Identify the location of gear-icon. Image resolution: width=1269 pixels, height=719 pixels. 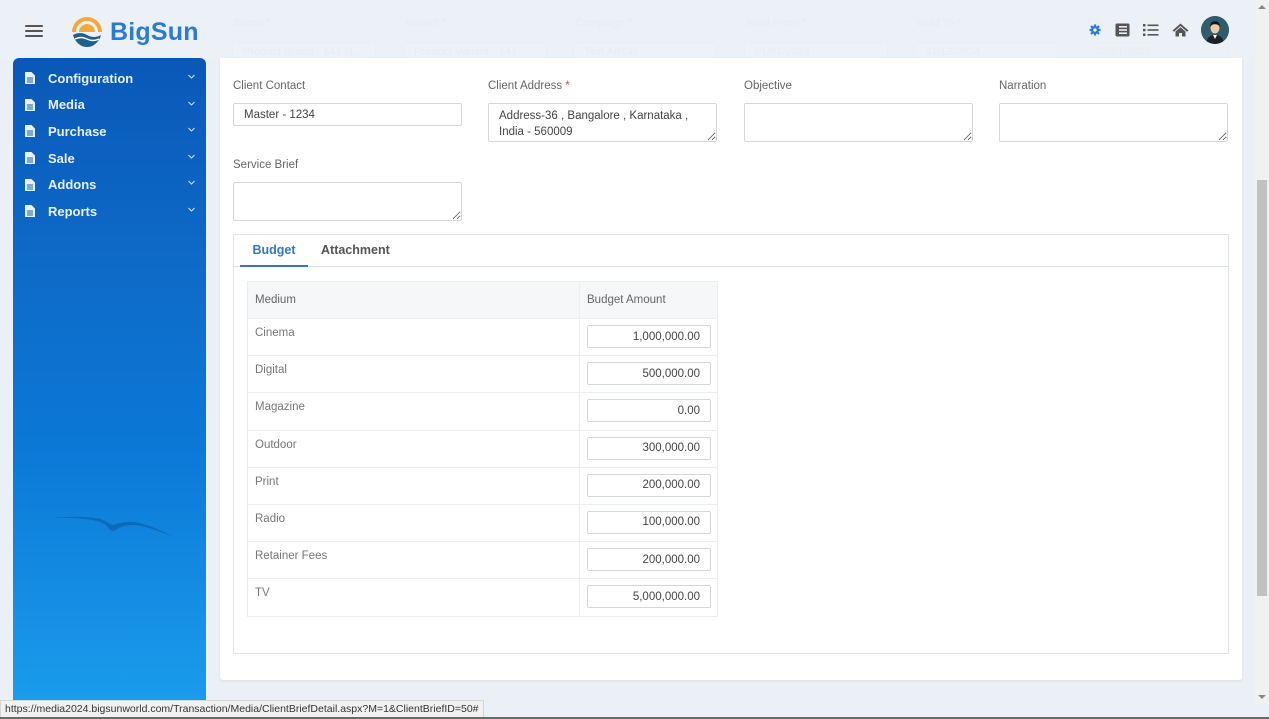
(1095, 30).